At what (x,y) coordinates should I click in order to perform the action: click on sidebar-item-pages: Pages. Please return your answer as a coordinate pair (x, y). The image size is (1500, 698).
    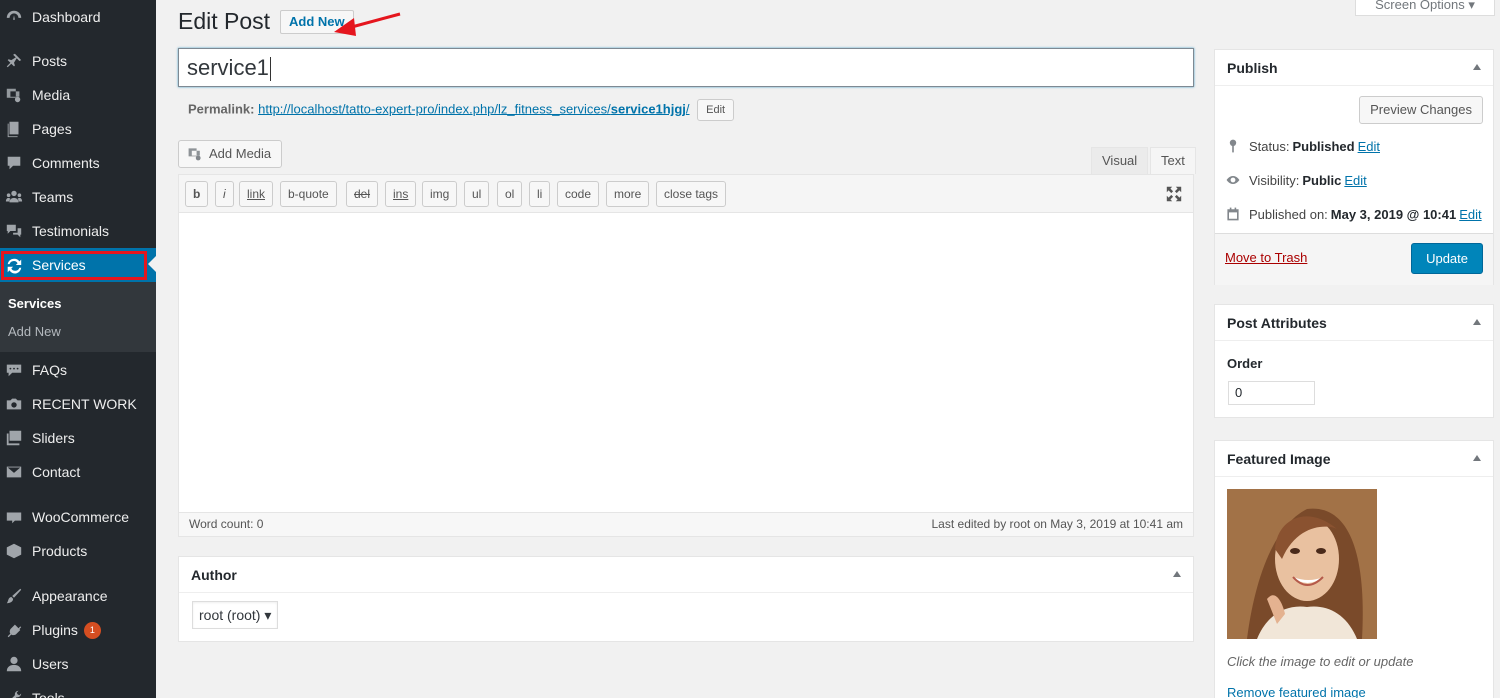
    Looking at the image, I should click on (78, 129).